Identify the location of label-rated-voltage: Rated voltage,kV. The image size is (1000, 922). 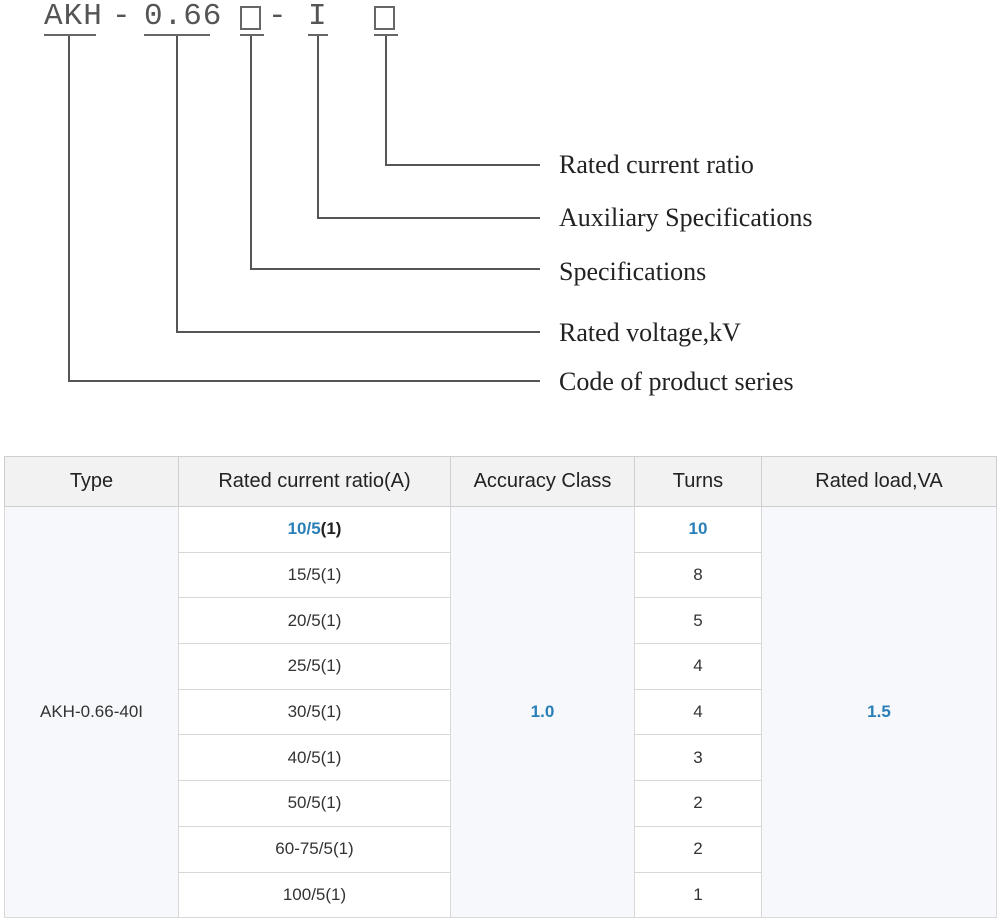
(650, 332).